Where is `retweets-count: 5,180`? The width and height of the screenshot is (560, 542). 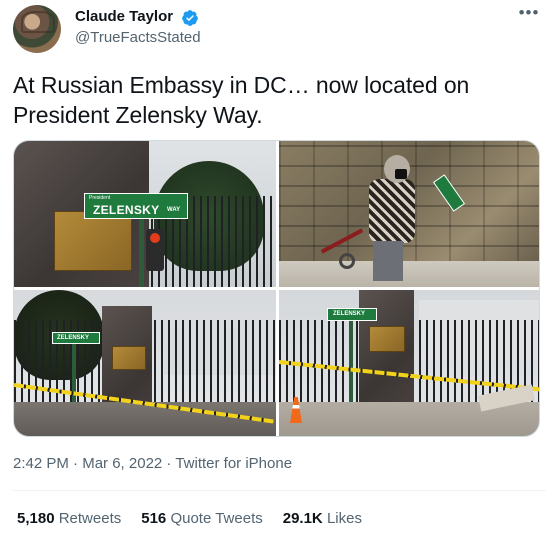
retweets-count: 5,180 is located at coordinates (36, 518).